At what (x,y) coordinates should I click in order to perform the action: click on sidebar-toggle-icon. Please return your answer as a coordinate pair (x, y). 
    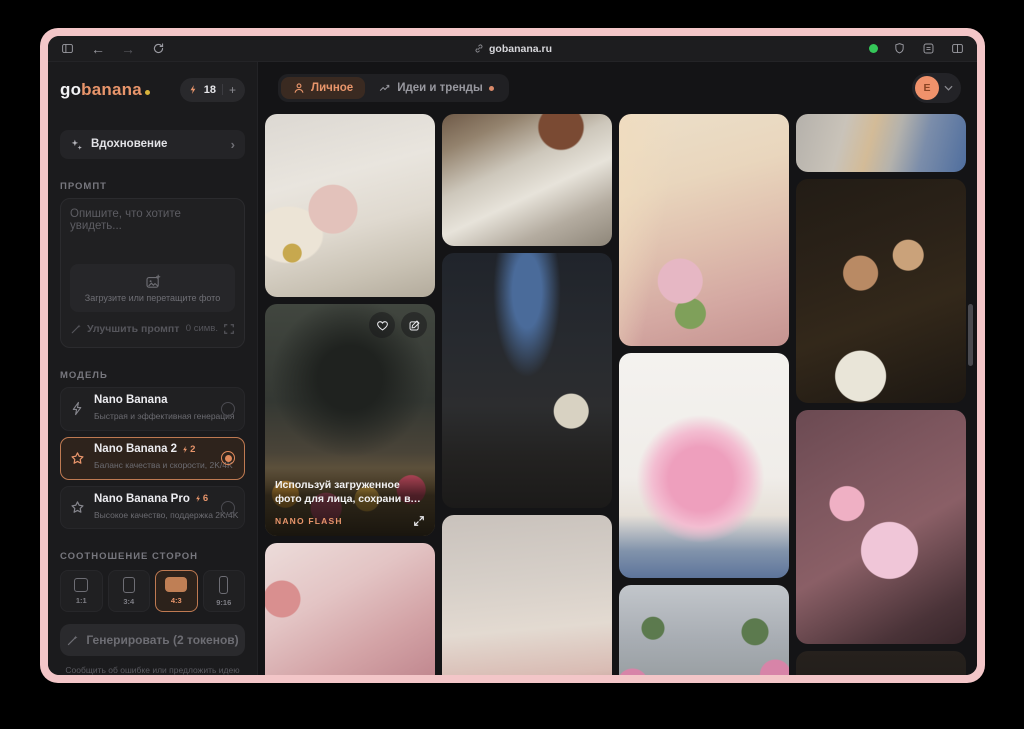
    Looking at the image, I should click on (67, 48).